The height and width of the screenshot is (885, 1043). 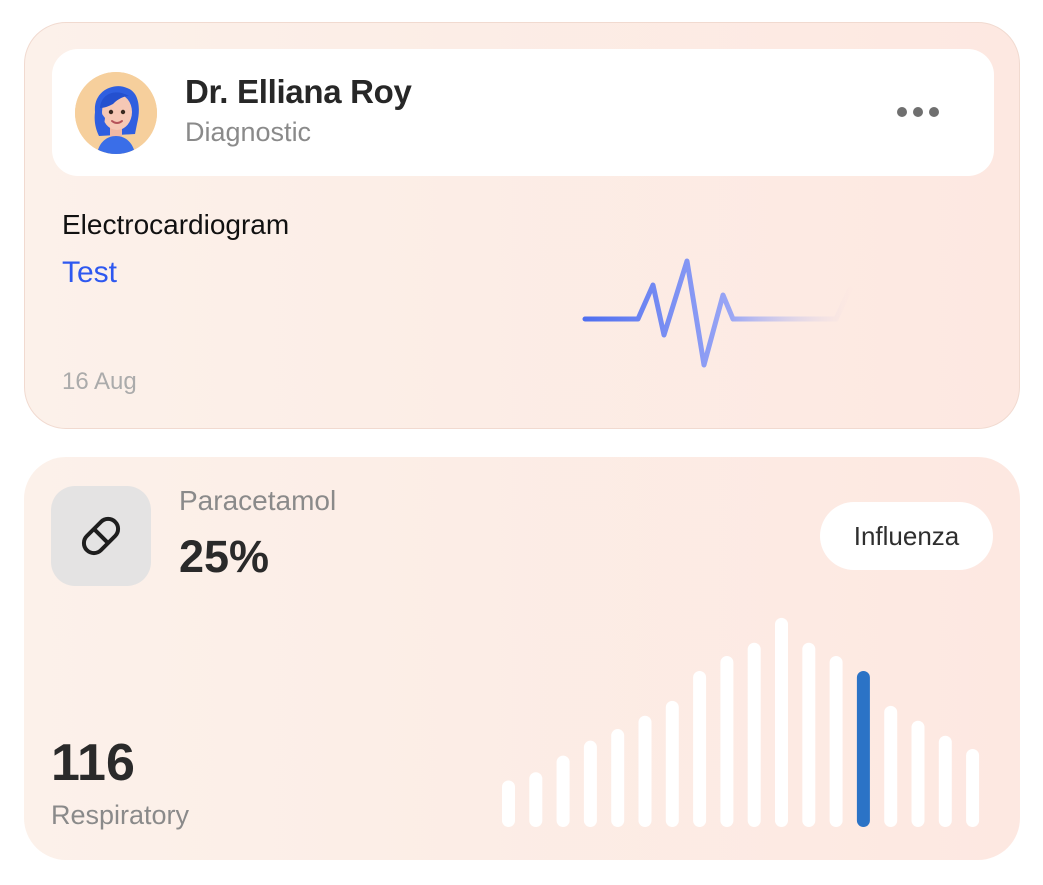 What do you see at coordinates (906, 536) in the screenshot?
I see `diagnosis-tag: Influenza` at bounding box center [906, 536].